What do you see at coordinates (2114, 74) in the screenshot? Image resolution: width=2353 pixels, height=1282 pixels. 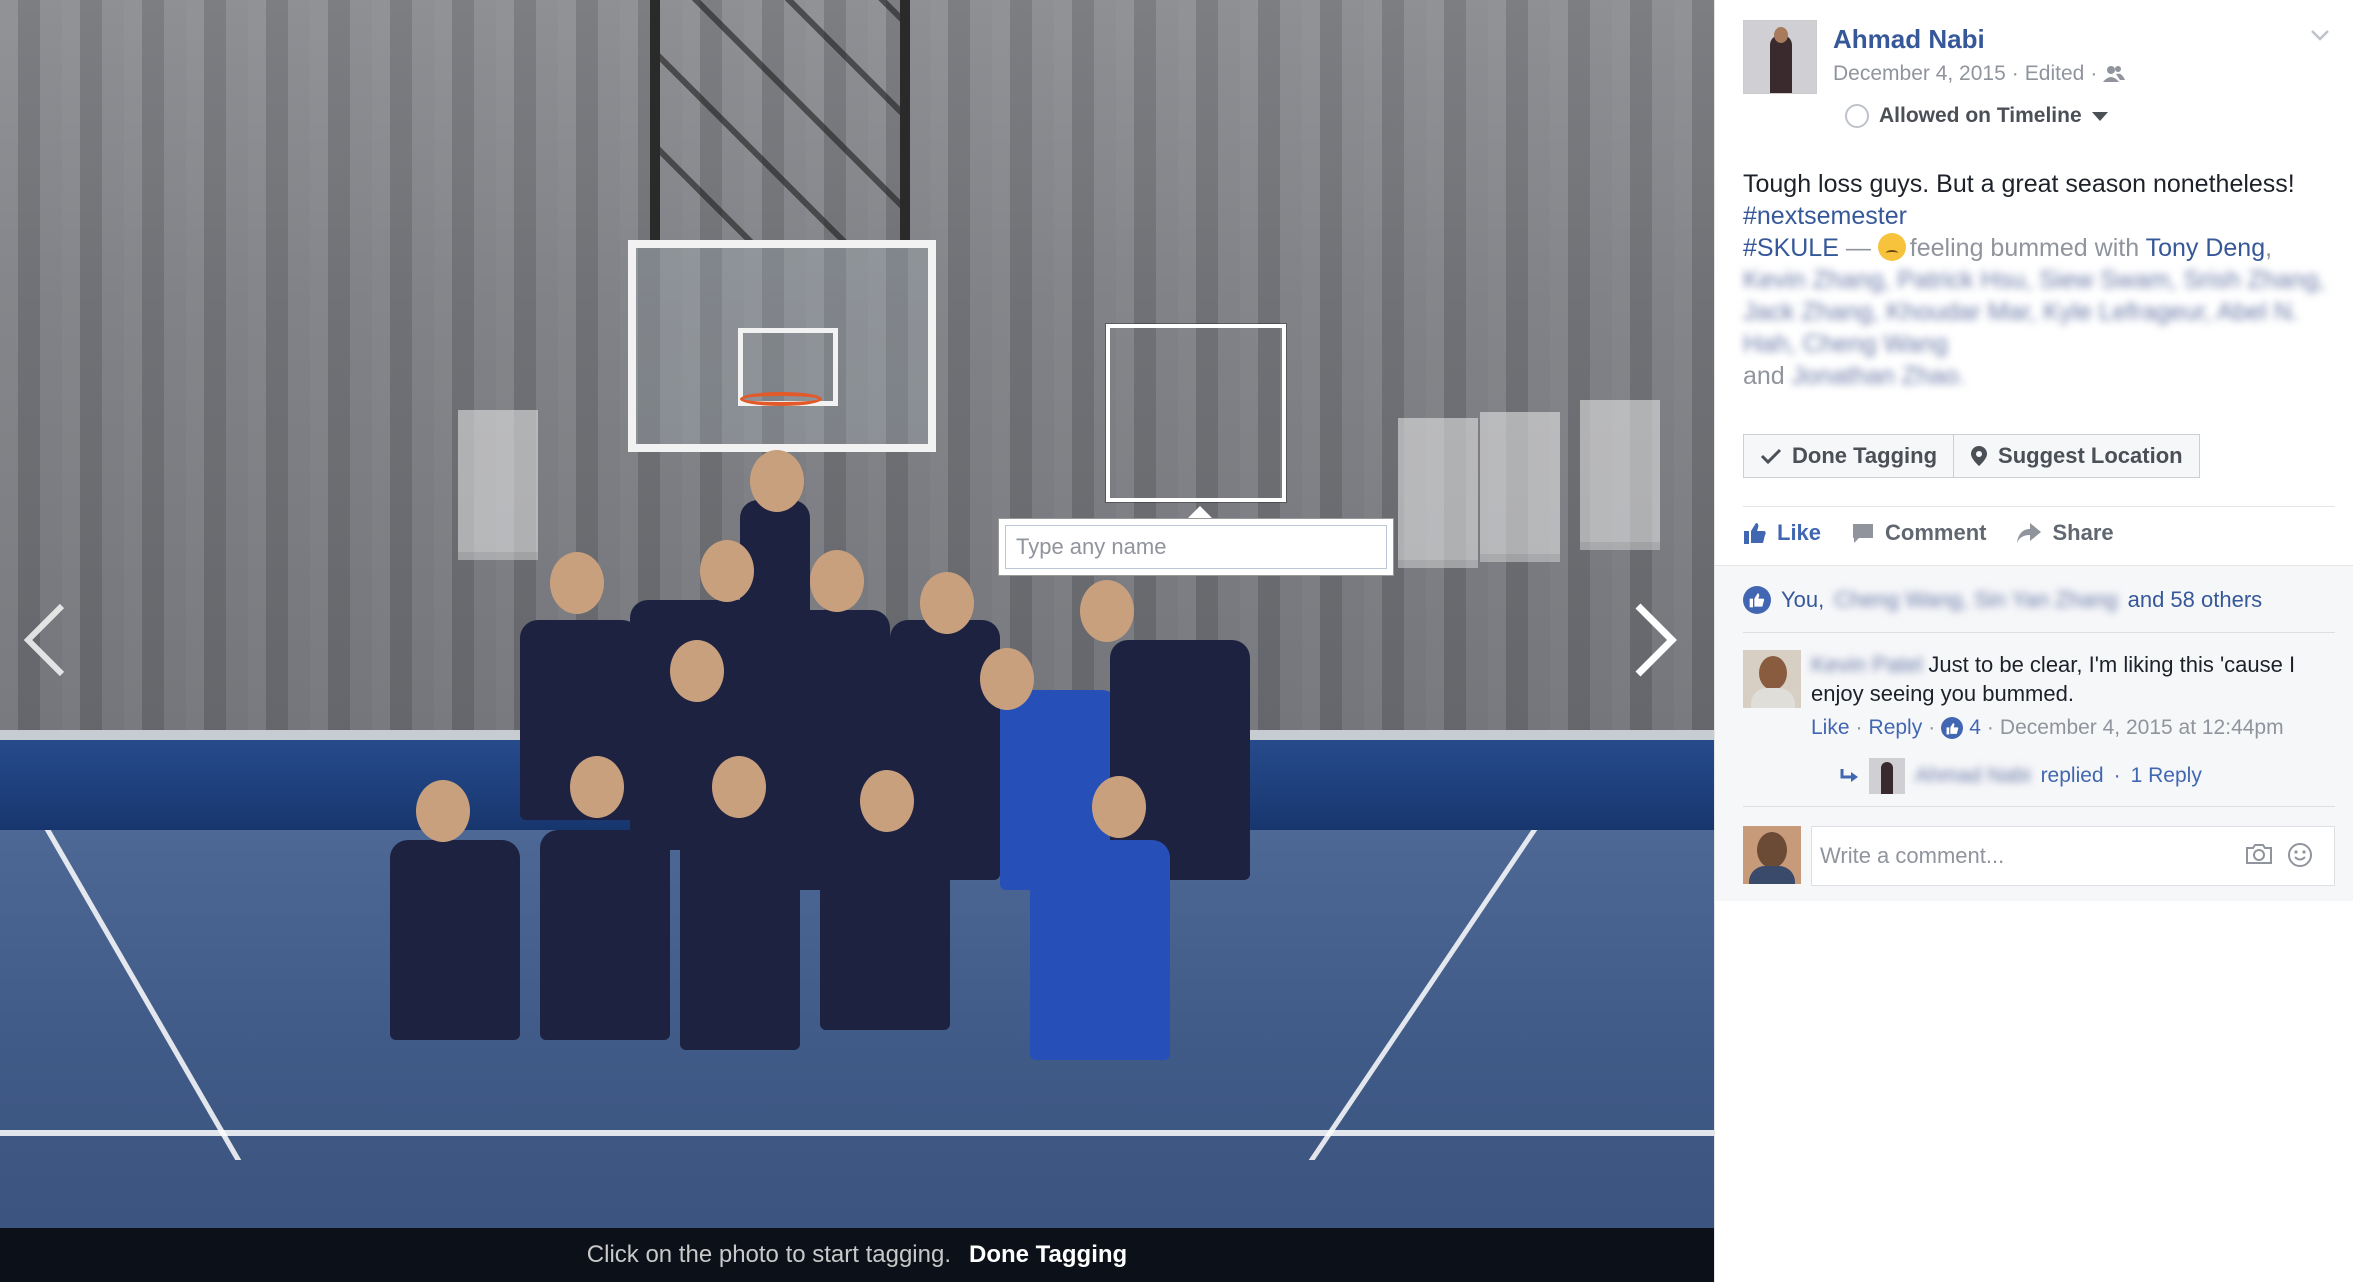 I see `friends-icon` at bounding box center [2114, 74].